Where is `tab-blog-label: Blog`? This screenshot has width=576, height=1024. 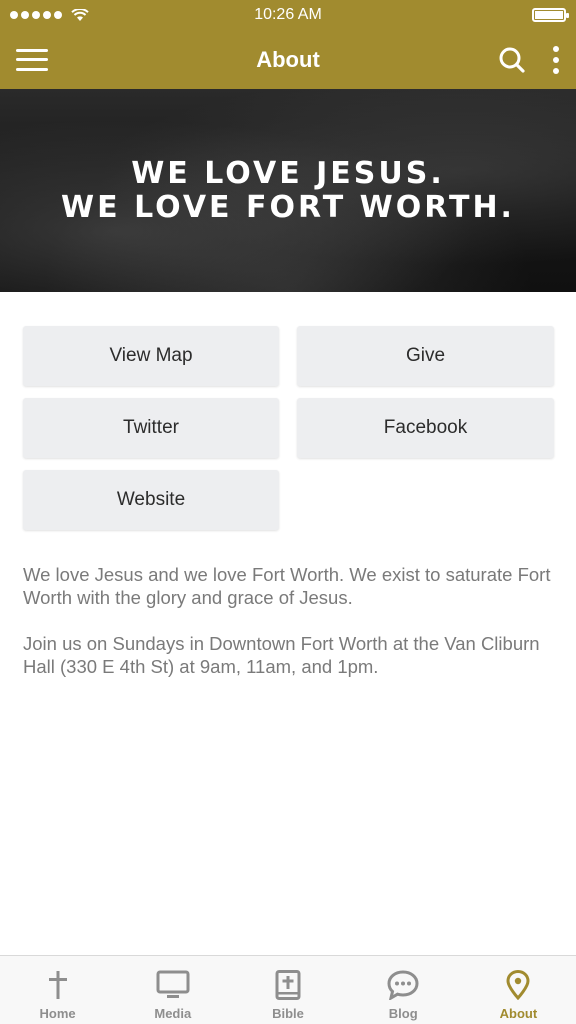 tab-blog-label: Blog is located at coordinates (403, 1013).